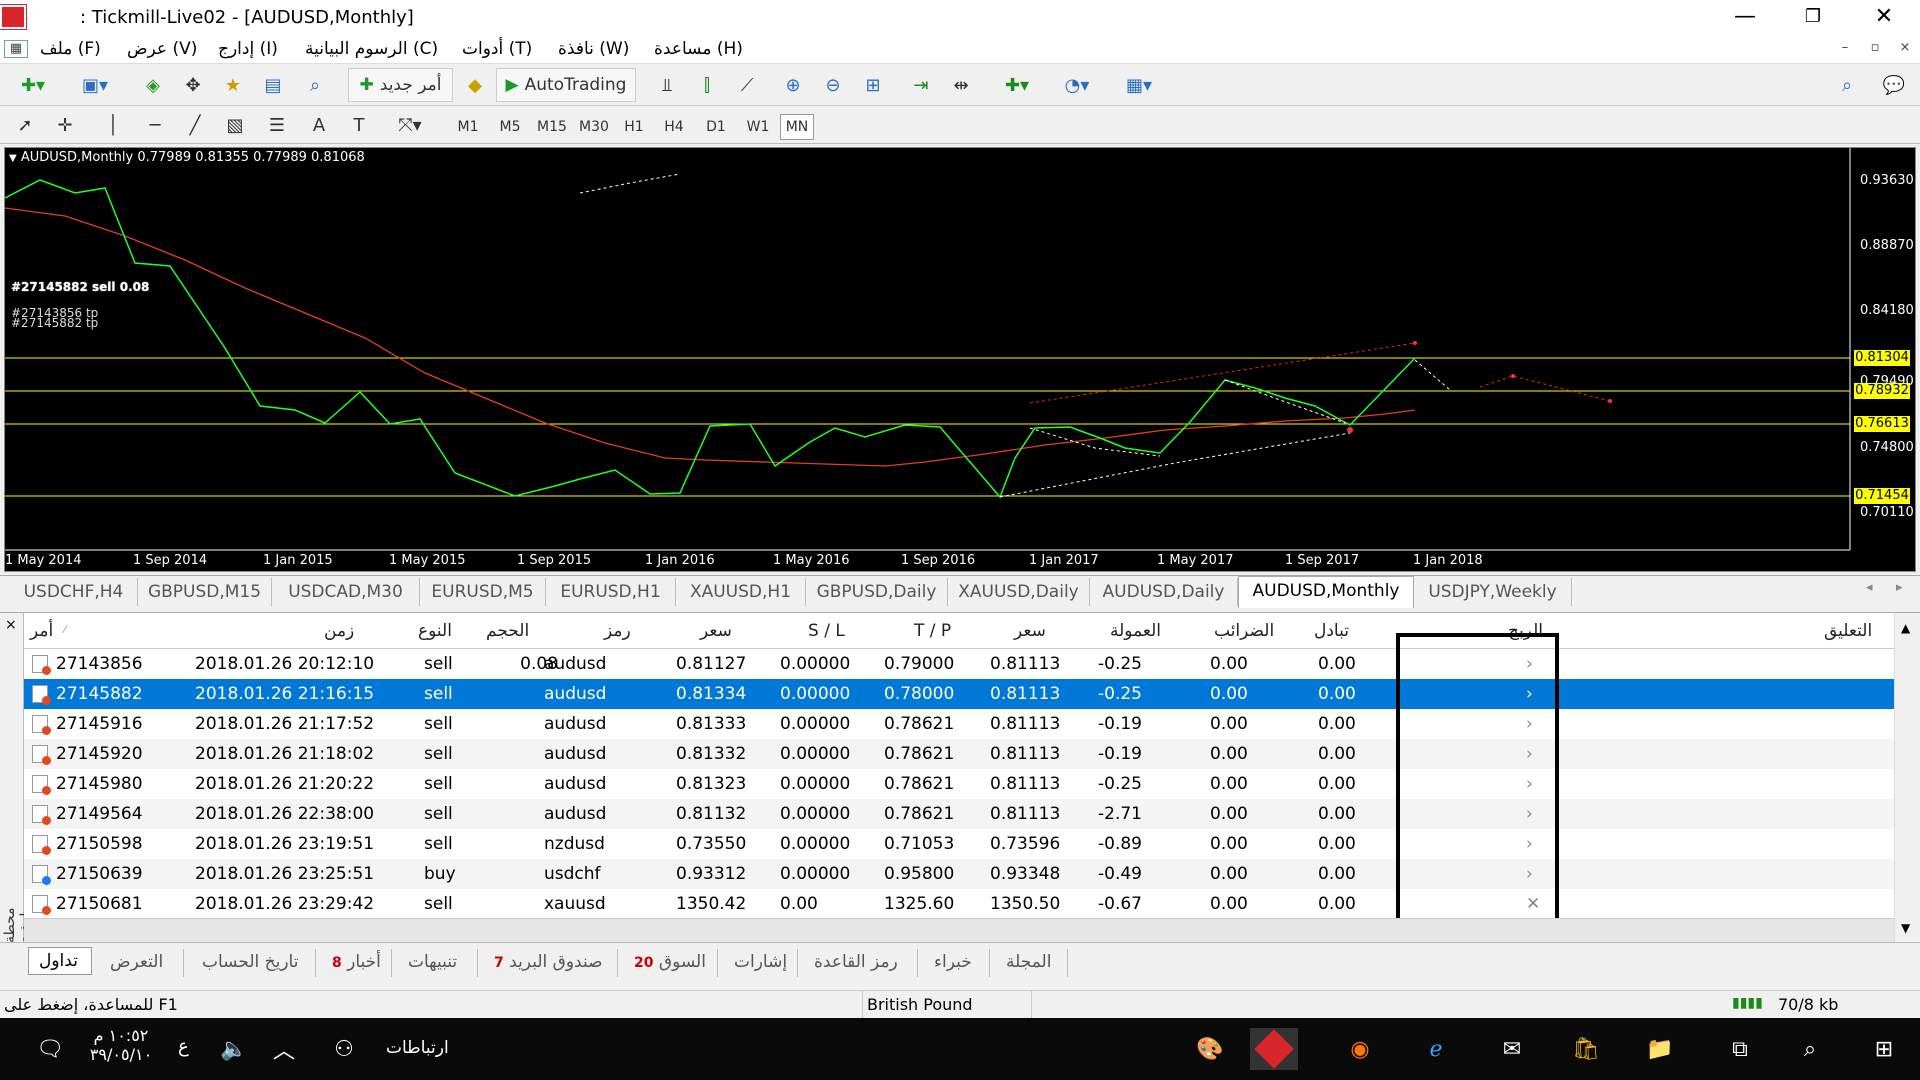  Describe the element at coordinates (1210, 1049) in the screenshot. I see `paint-app-icon: 🎨` at that location.